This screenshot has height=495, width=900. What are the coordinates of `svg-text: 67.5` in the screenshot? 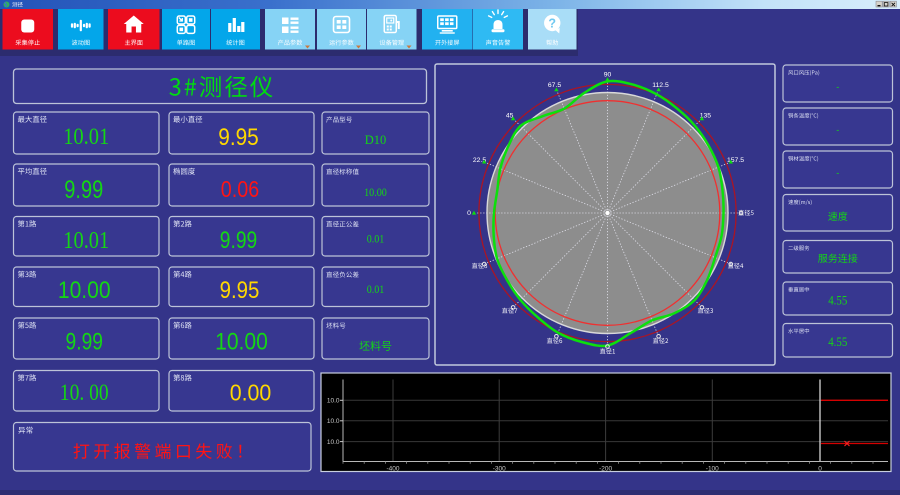 It's located at (554, 85).